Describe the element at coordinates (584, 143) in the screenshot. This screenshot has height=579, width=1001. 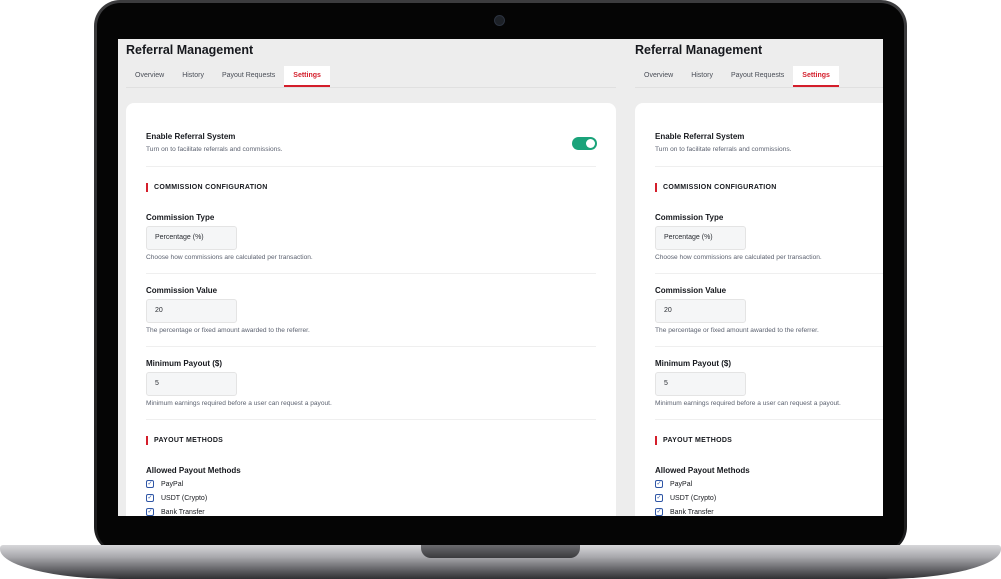
I see `enable-referral-toggle` at that location.